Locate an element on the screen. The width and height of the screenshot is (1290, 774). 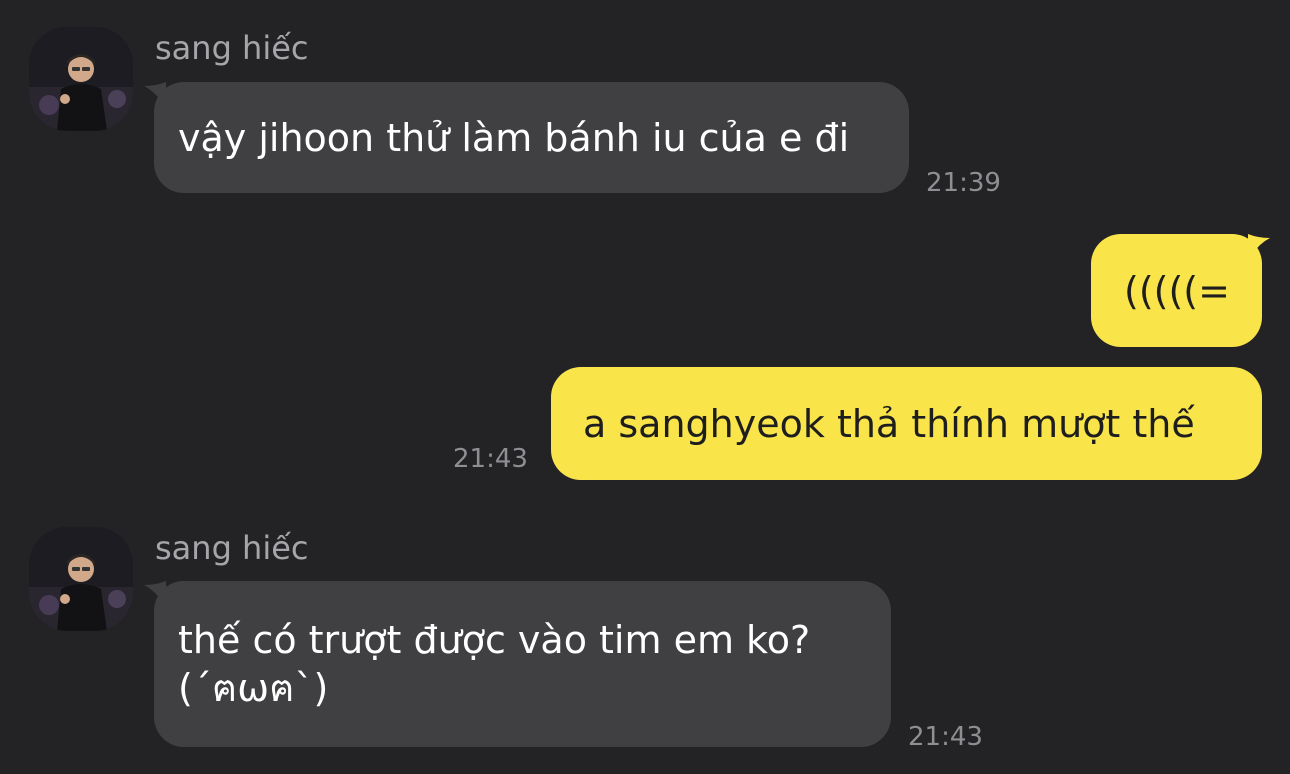
message-text-line: thế có trượt được vào tim em ko? is located at coordinates (494, 640).